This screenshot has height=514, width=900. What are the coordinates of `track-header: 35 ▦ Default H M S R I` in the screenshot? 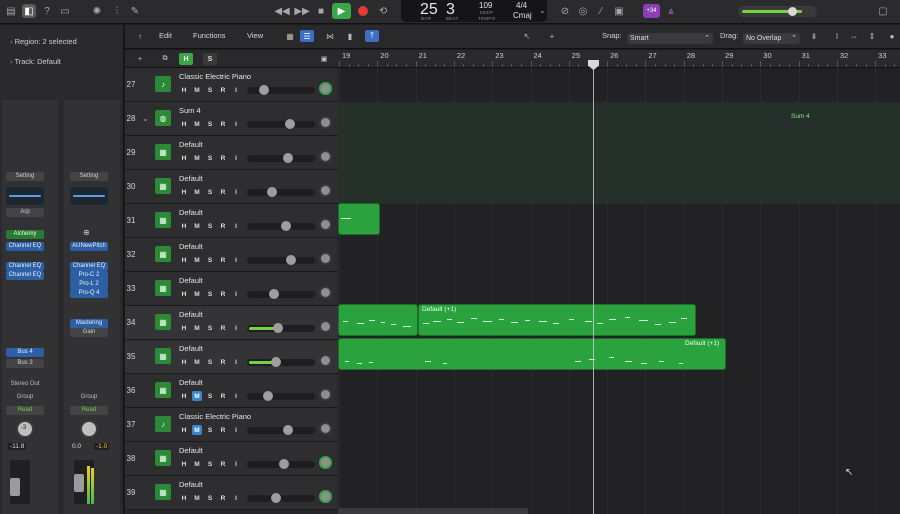 It's located at (231, 357).